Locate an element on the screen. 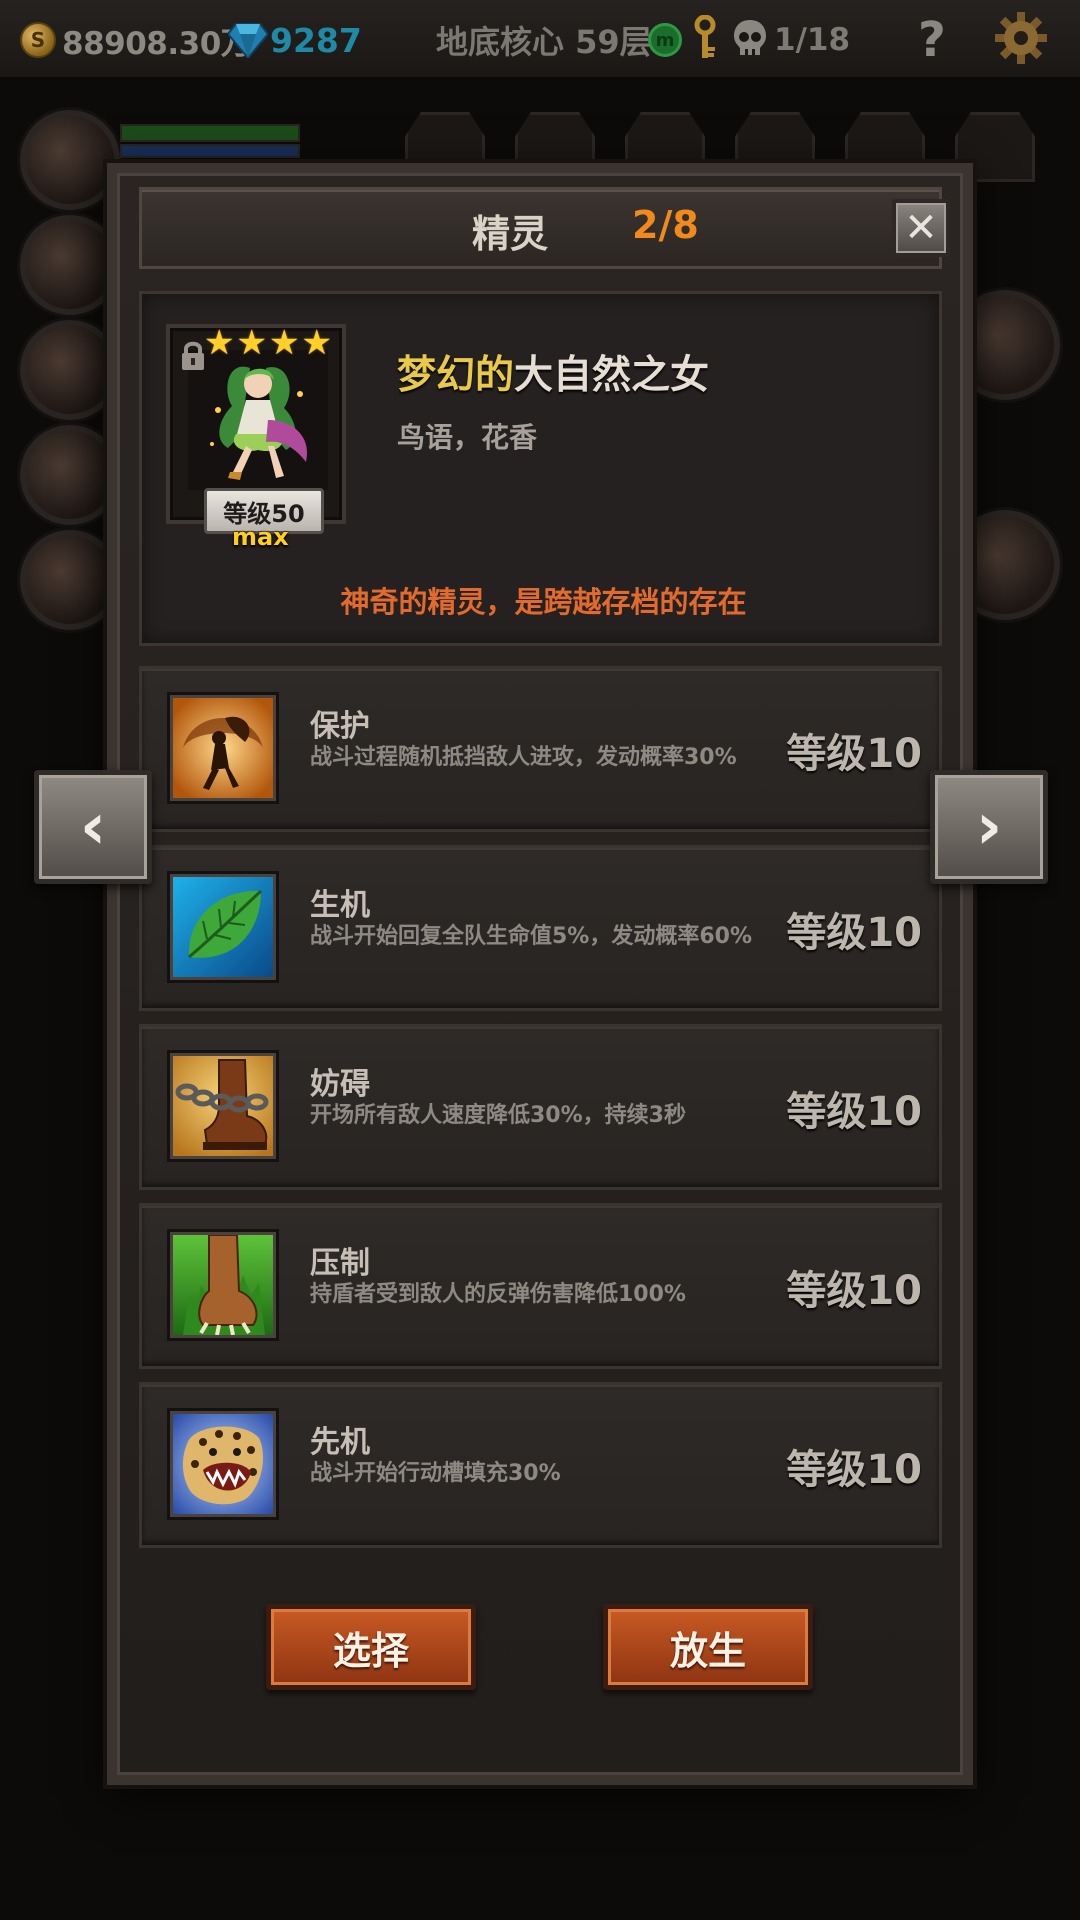 The width and height of the screenshot is (1080, 1920). leaf-icon is located at coordinates (223, 927).